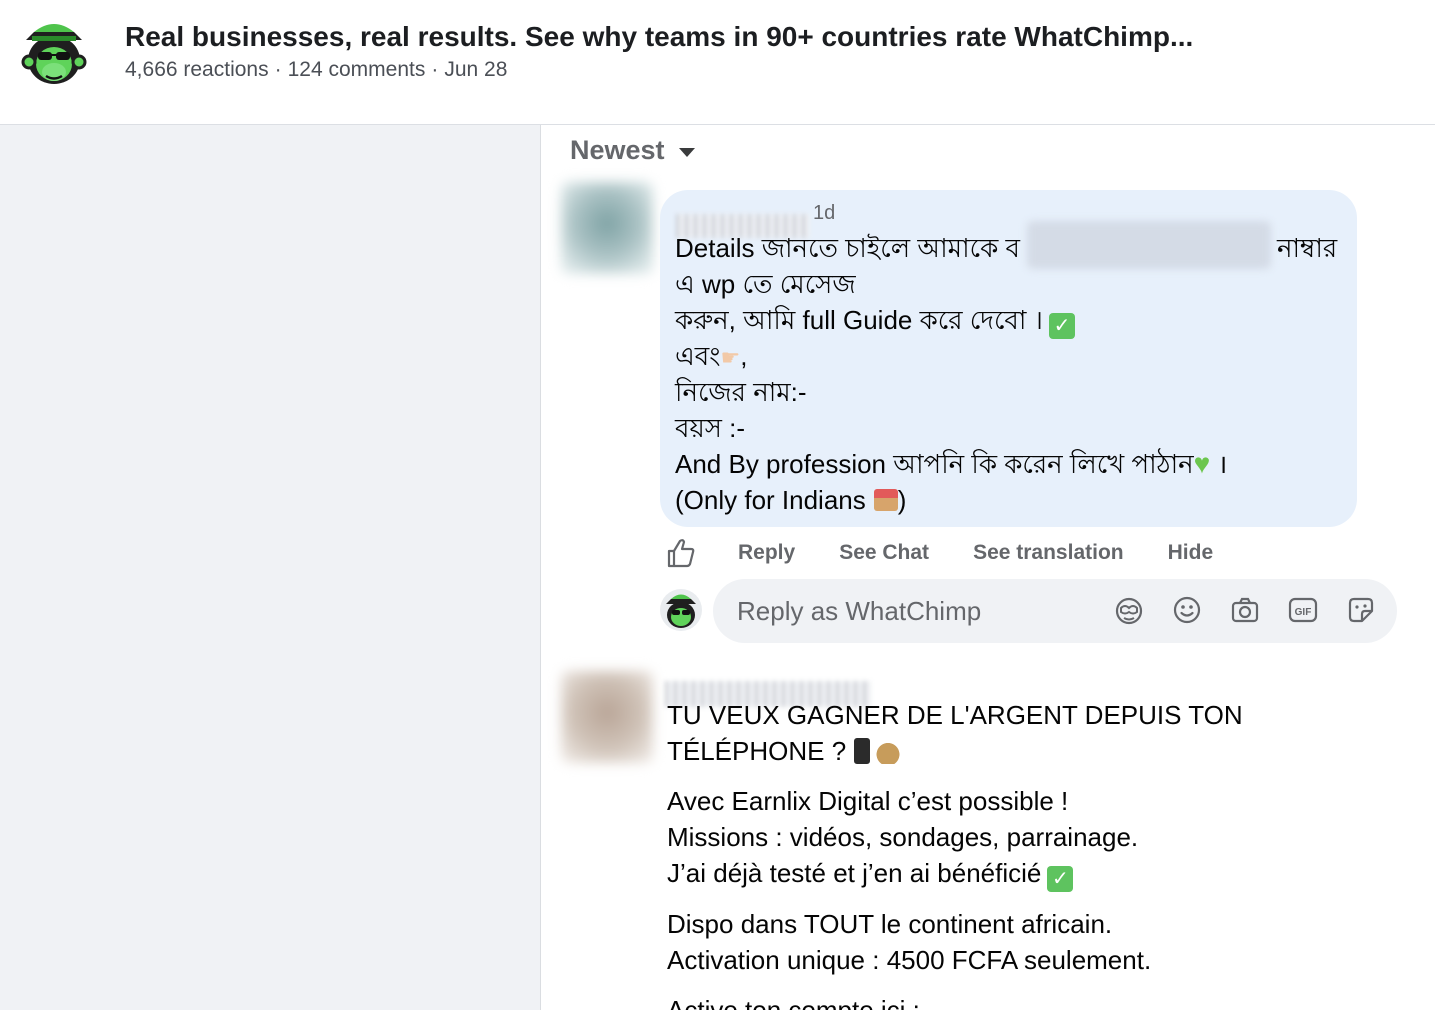 The image size is (1435, 1010). I want to click on post-meta: 4,666 reactions · 124 comments · Jun 28, so click(316, 69).